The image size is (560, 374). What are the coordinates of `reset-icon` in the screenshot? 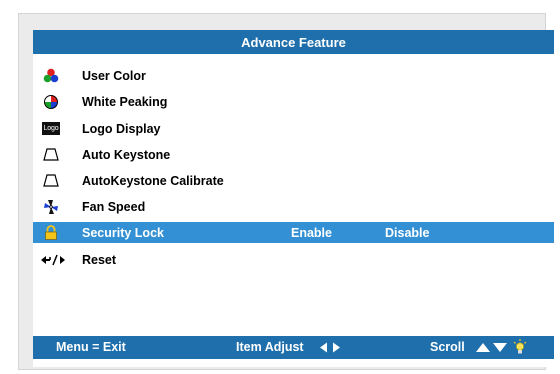 It's located at (53, 259).